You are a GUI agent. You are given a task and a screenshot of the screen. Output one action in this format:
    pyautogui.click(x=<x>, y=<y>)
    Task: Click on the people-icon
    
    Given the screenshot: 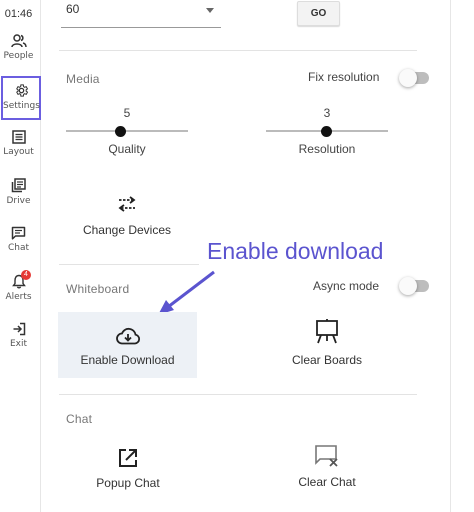 What is the action you would take?
    pyautogui.click(x=18, y=41)
    